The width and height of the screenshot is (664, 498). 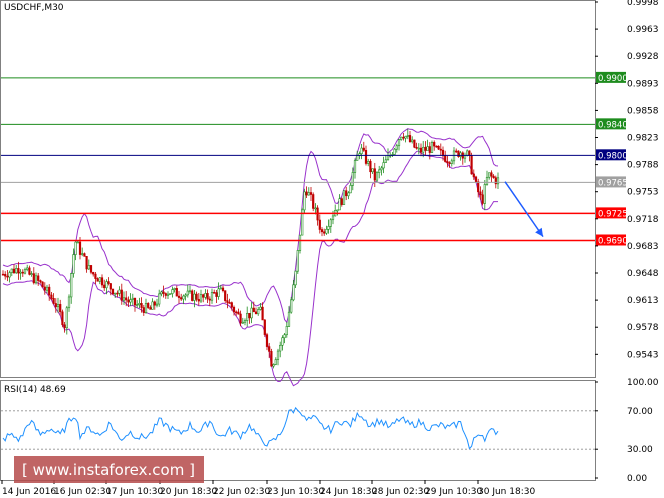 What do you see at coordinates (613, 183) in the screenshot?
I see `level-label: 0.9765` at bounding box center [613, 183].